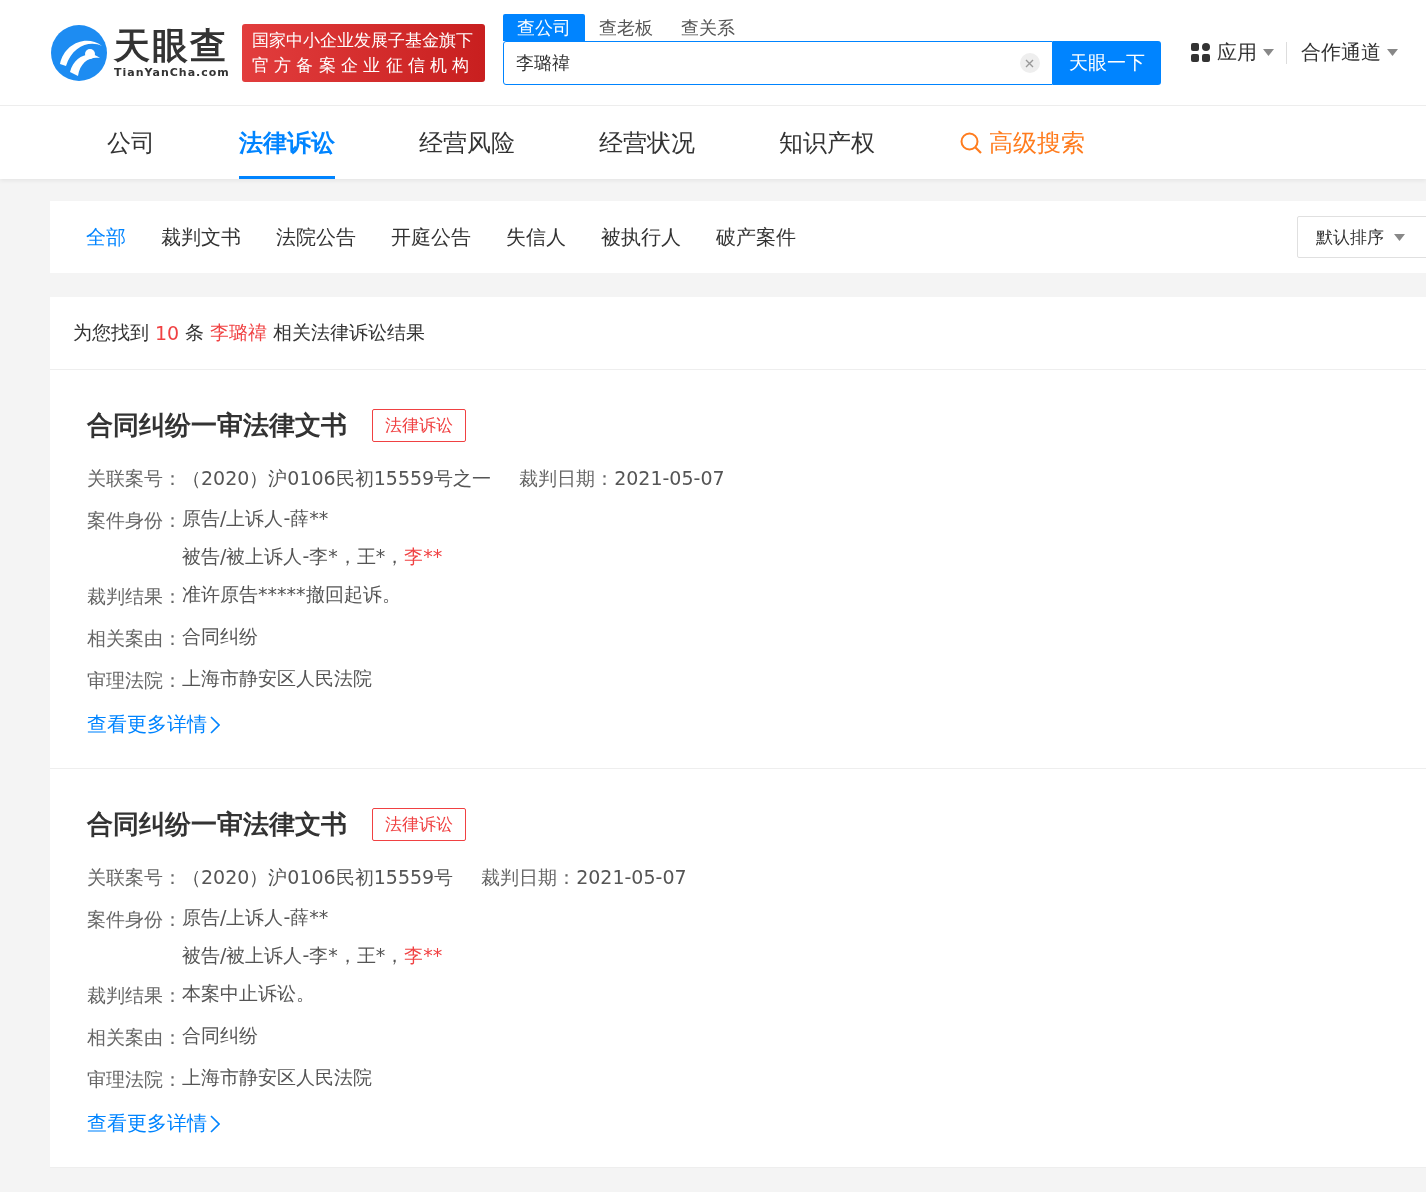  What do you see at coordinates (431, 237) in the screenshot?
I see `filter-tab: 开庭公告` at bounding box center [431, 237].